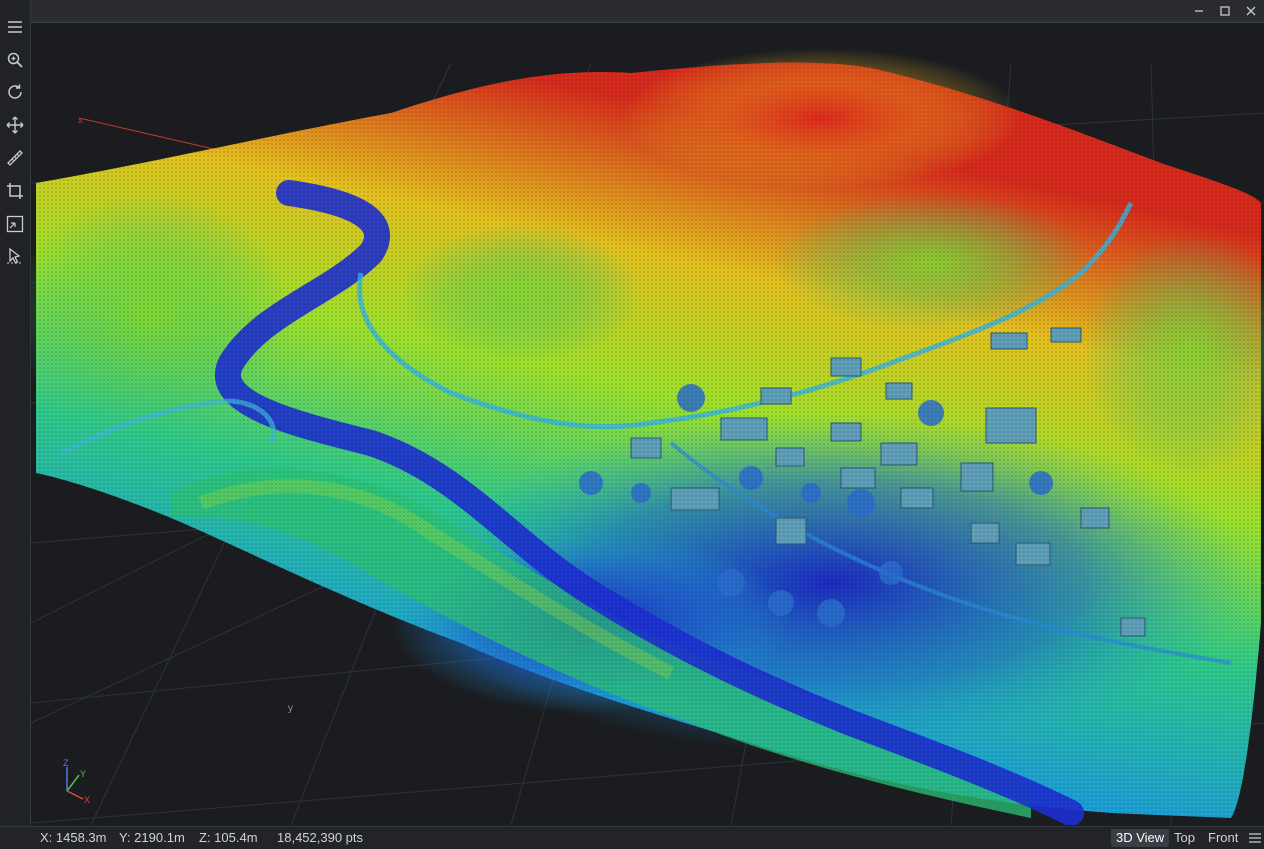 Image resolution: width=1264 pixels, height=849 pixels. I want to click on coord-z: Z: 105.4m, so click(228, 837).